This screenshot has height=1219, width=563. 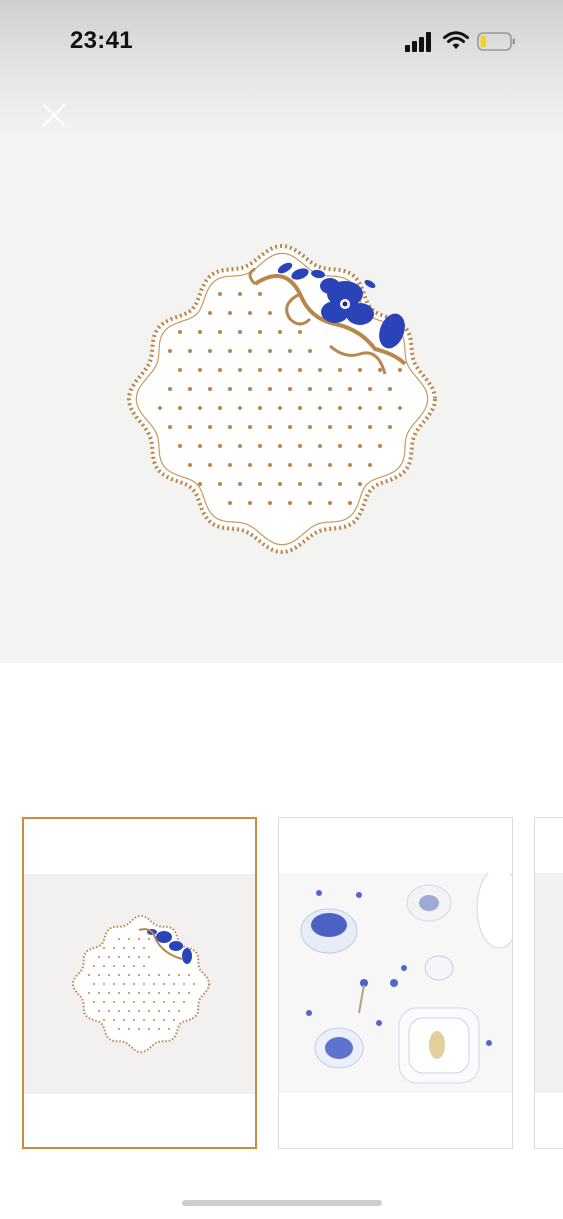 I want to click on close-button, so click(x=54, y=115).